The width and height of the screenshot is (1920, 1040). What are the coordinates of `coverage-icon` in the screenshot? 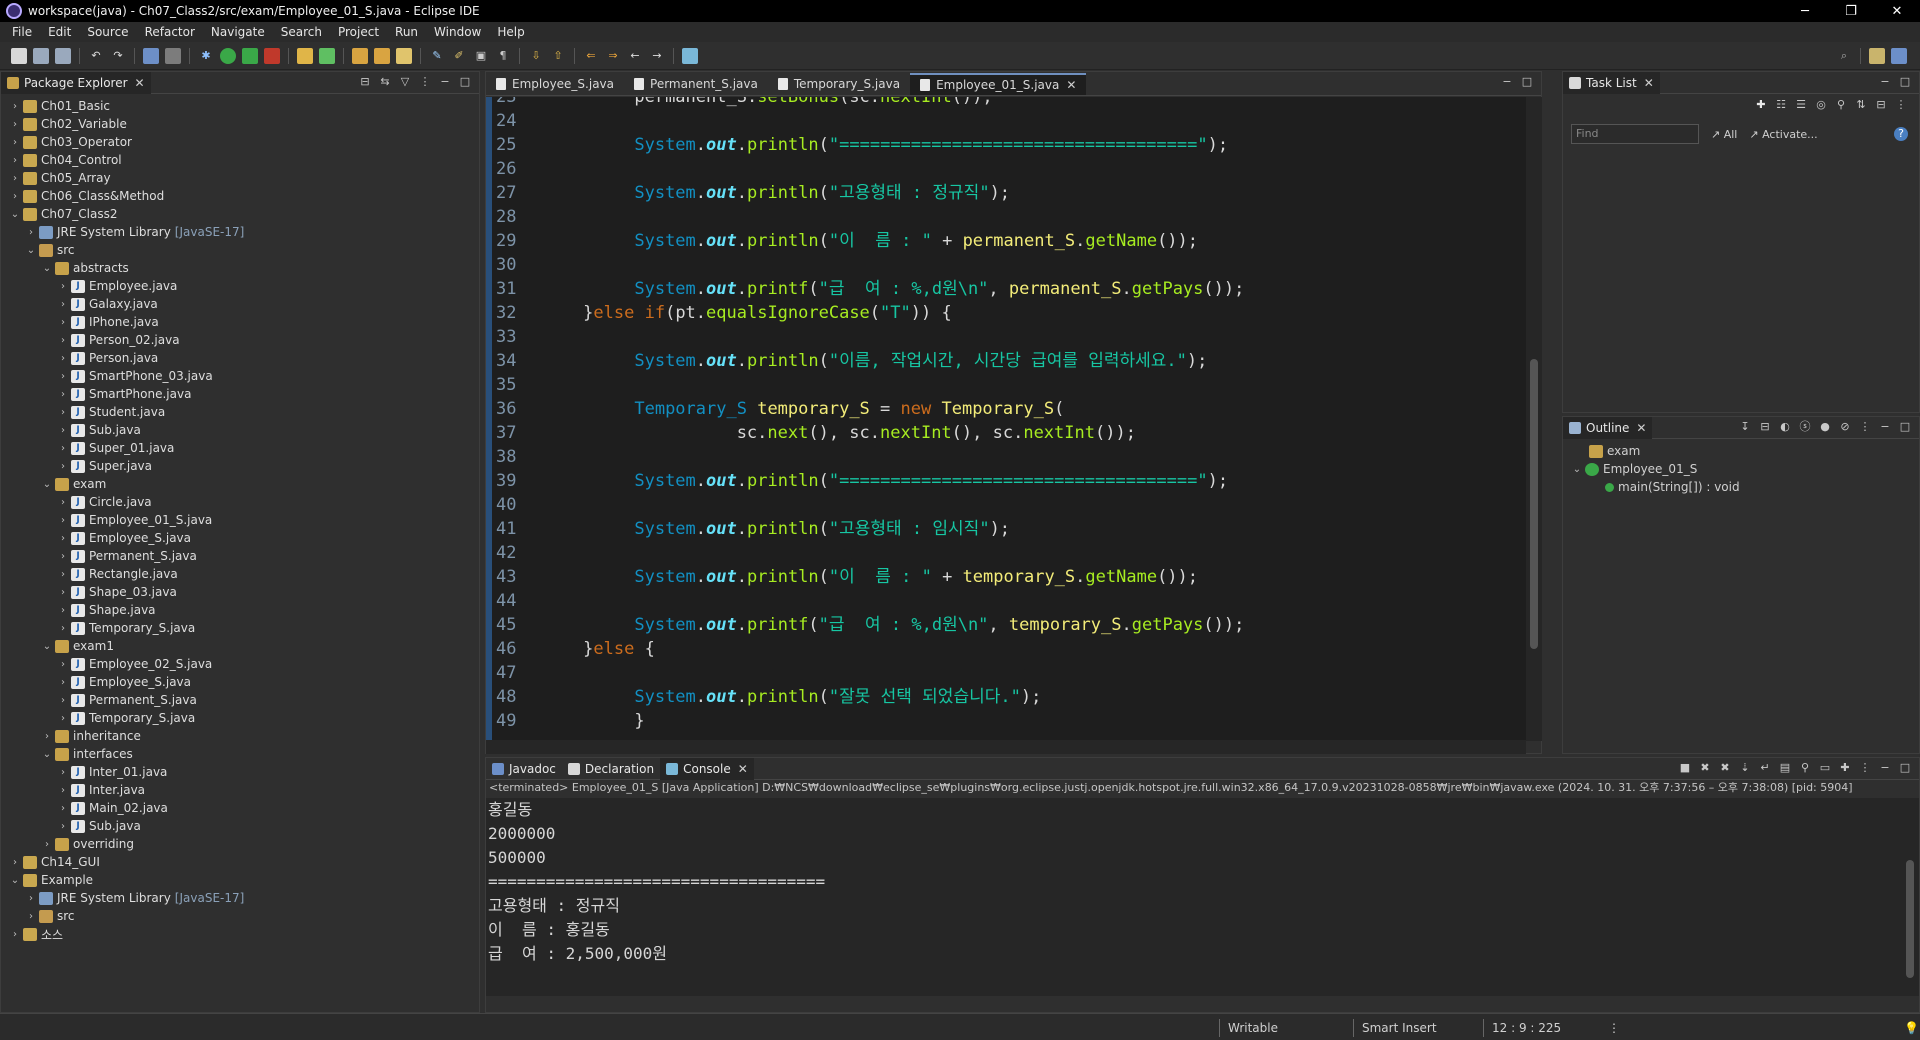 It's located at (250, 55).